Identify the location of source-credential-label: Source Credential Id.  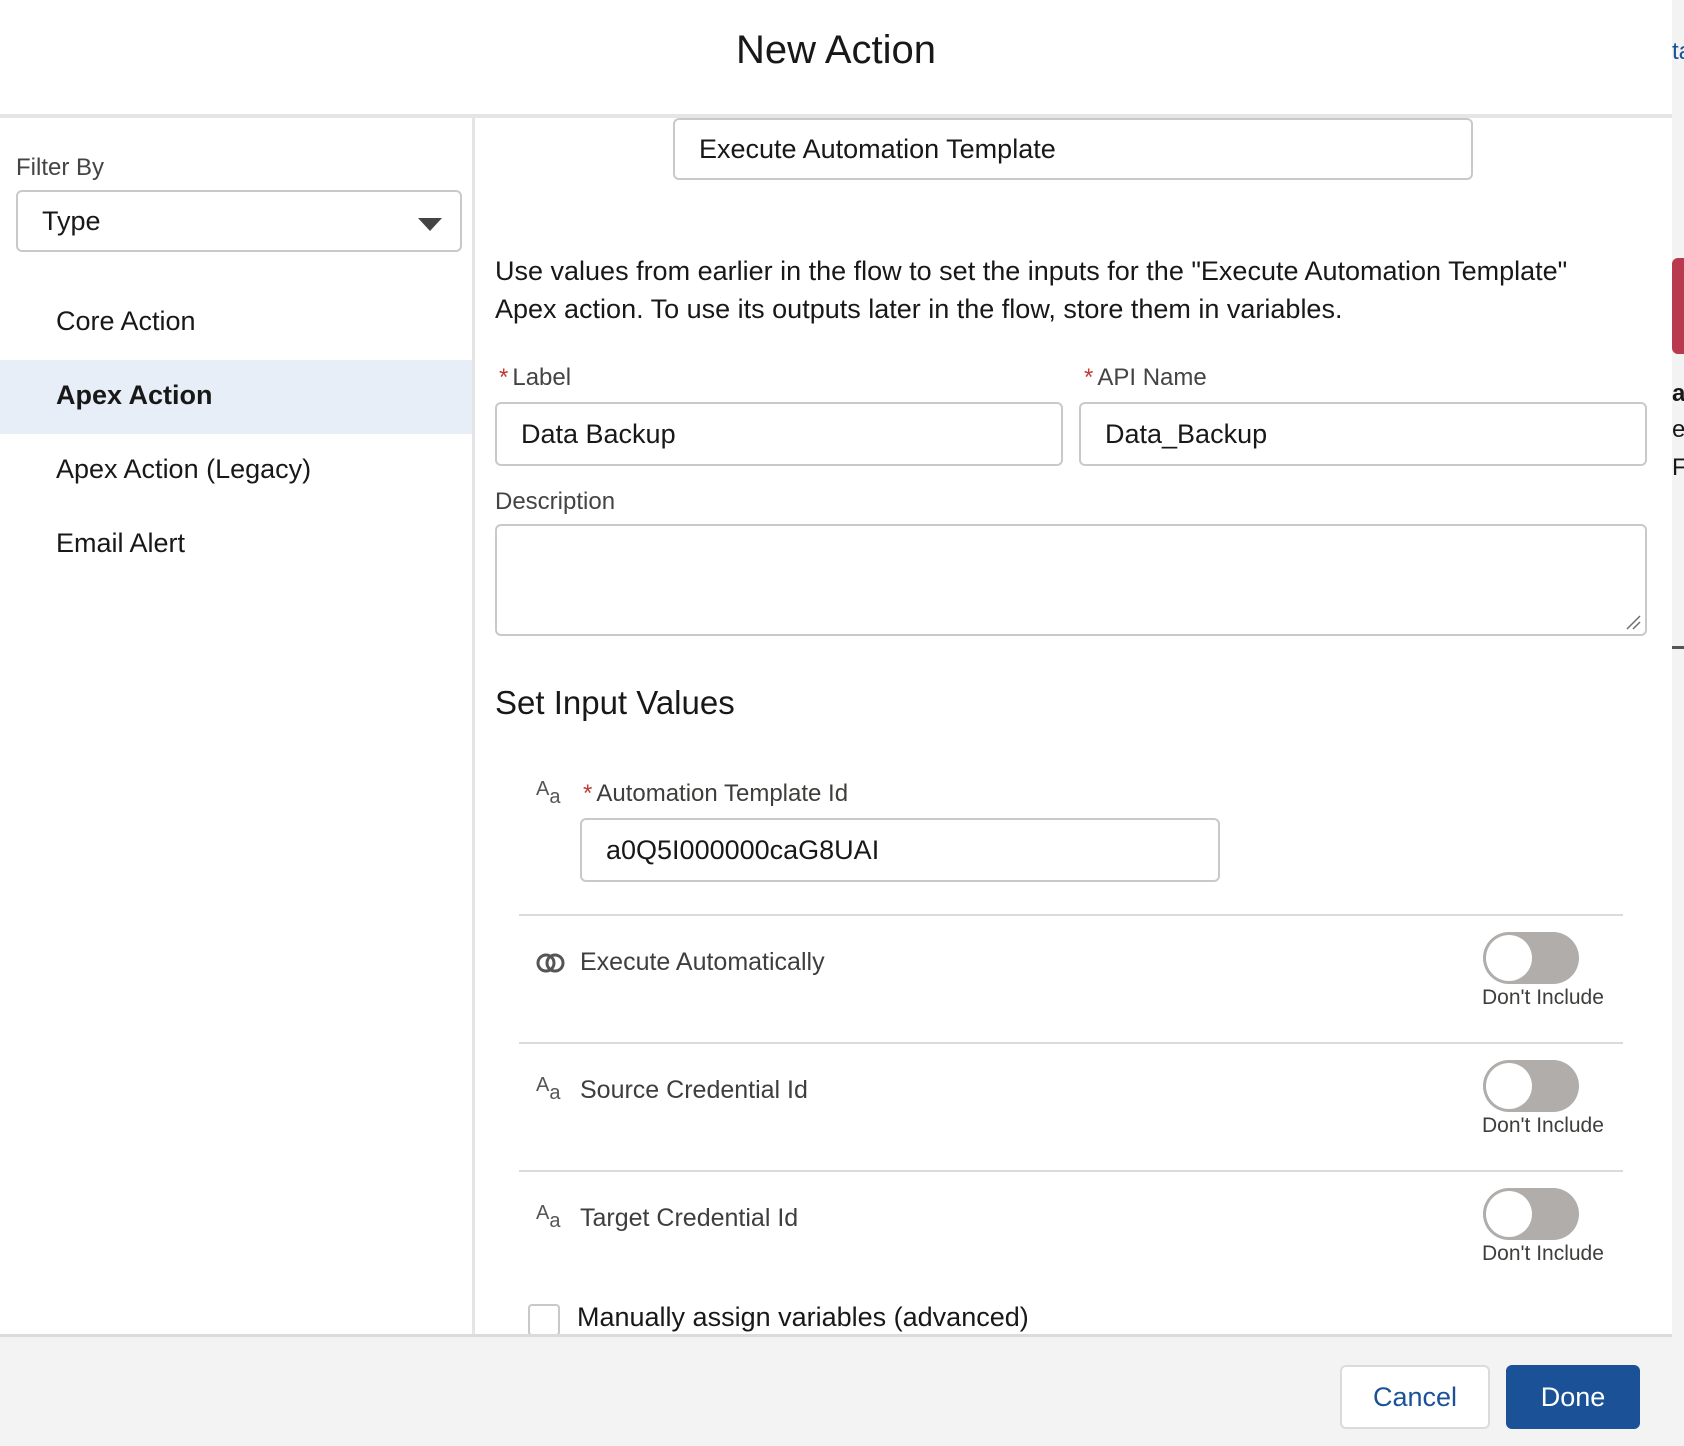
(694, 1090).